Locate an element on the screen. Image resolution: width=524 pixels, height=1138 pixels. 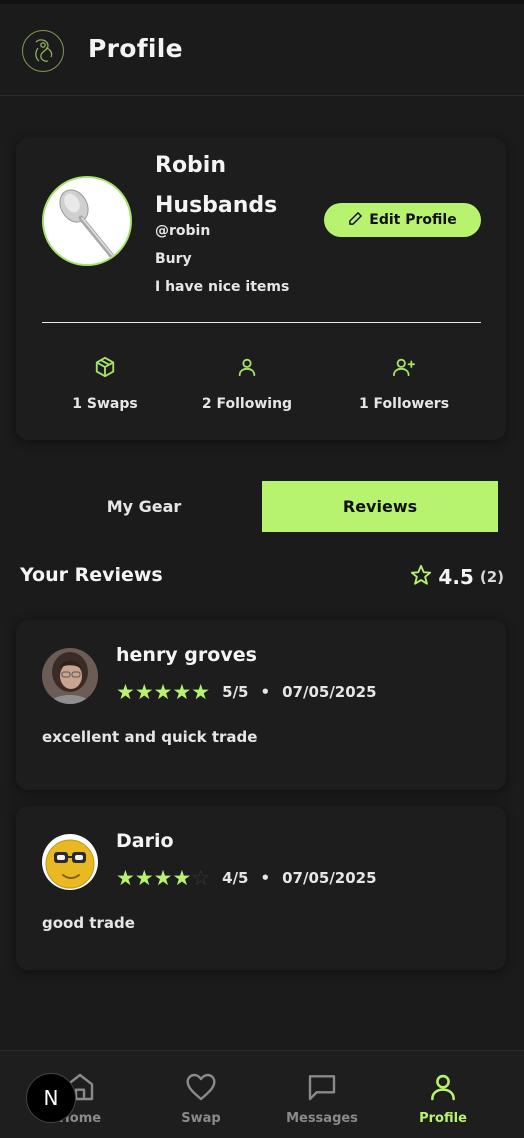
review-meta: ★★★★☆ 4/5 • 07/05/2025 is located at coordinates (246, 878).